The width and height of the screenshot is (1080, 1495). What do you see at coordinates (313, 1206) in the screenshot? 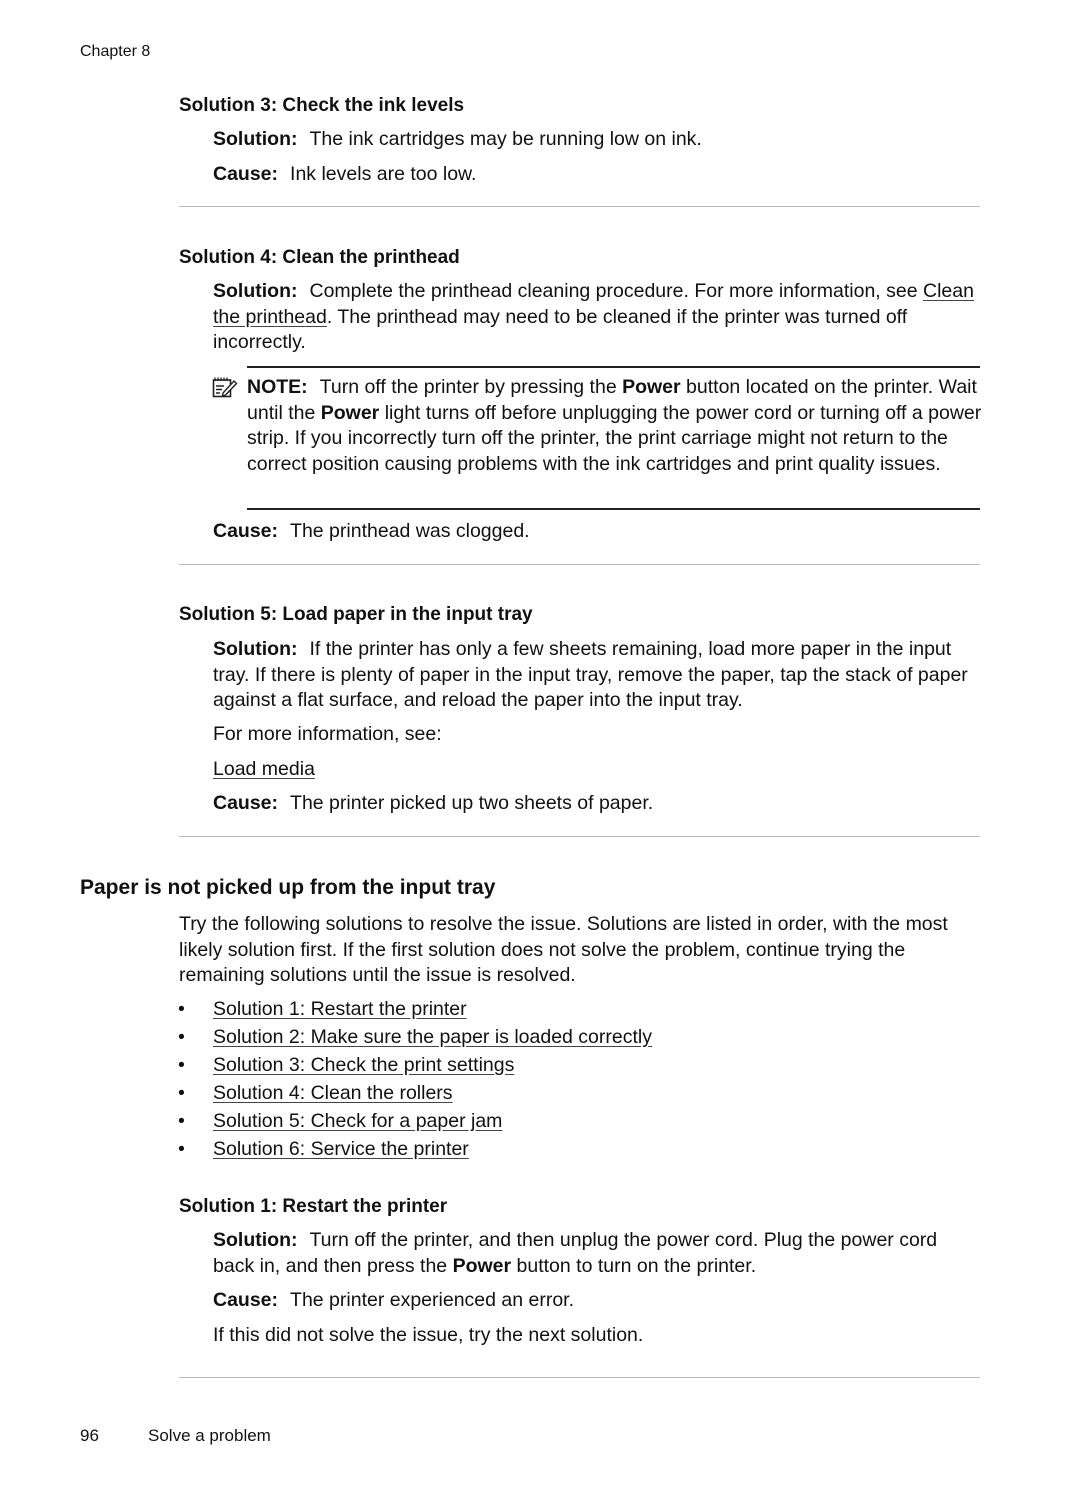
I see `restart-heading: Solution 1: Restart the printer` at bounding box center [313, 1206].